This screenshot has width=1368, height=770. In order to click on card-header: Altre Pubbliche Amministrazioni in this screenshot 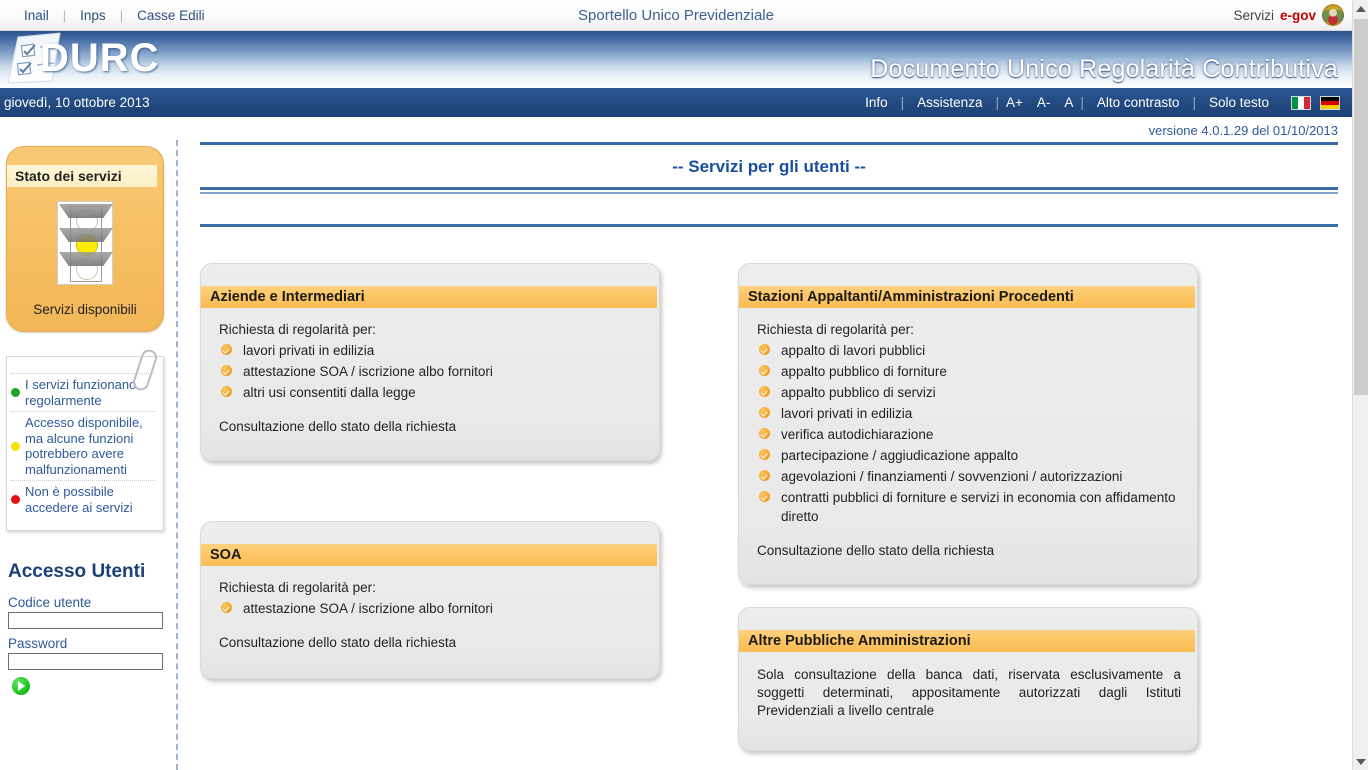, I will do `click(967, 641)`.